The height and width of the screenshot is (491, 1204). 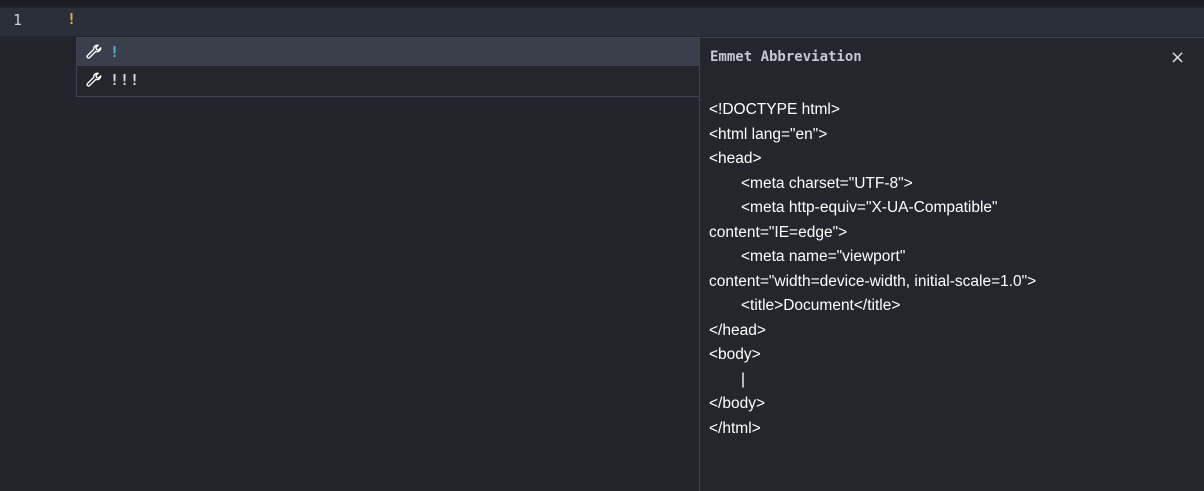 What do you see at coordinates (827, 183) in the screenshot?
I see `snippet-line: <meta charset="UTF-8">` at bounding box center [827, 183].